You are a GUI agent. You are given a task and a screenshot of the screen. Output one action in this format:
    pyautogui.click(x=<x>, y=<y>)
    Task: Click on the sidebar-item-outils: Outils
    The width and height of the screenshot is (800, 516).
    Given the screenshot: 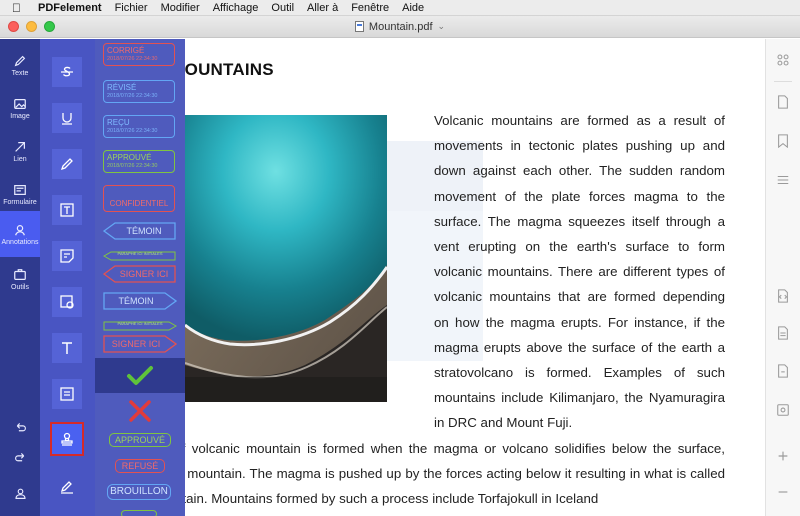 What is the action you would take?
    pyautogui.click(x=20, y=279)
    